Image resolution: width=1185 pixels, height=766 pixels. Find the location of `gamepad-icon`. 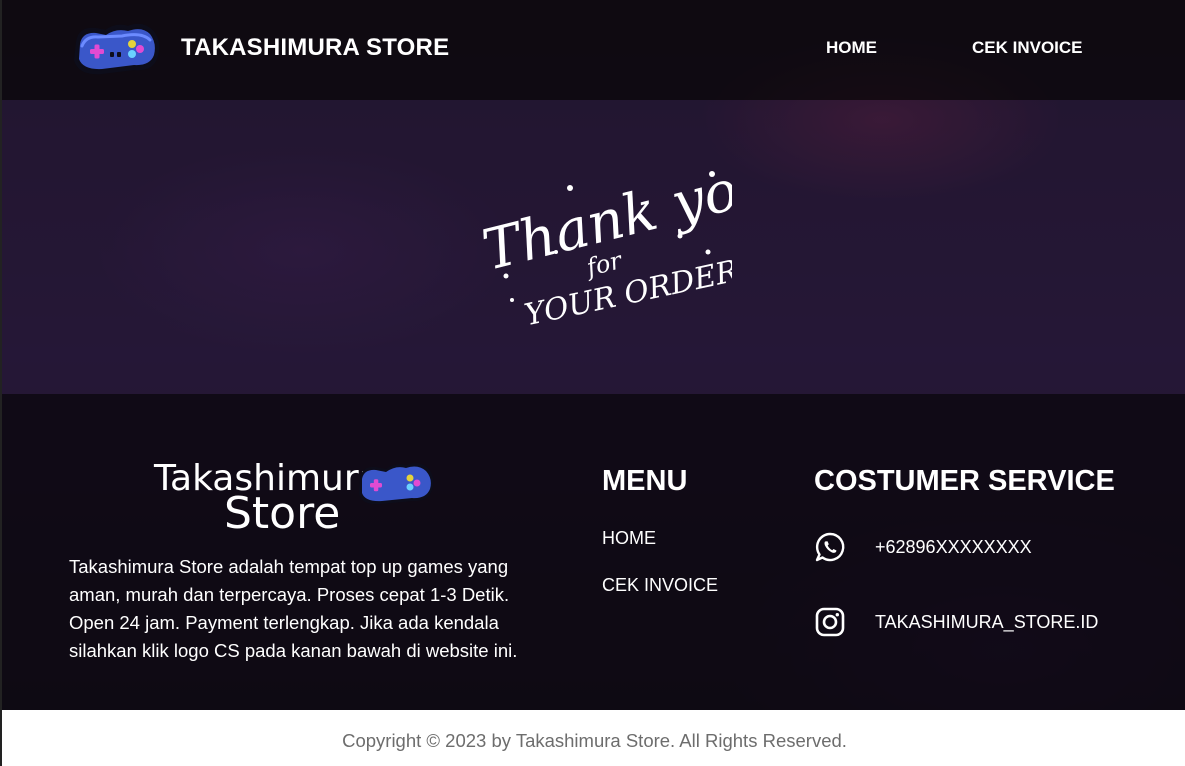

gamepad-icon is located at coordinates (116, 48).